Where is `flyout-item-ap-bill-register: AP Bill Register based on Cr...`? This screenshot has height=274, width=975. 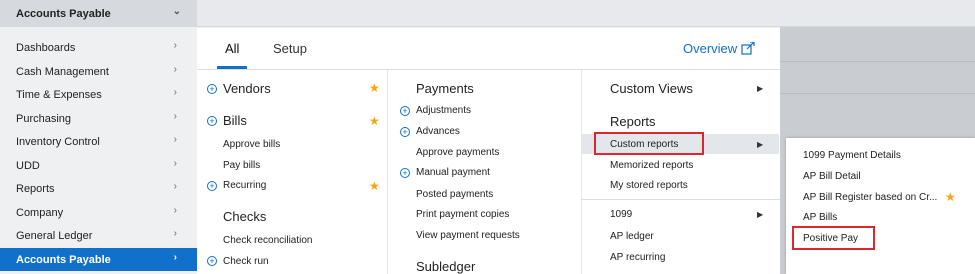 flyout-item-ap-bill-register: AP Bill Register based on Cr... is located at coordinates (870, 197).